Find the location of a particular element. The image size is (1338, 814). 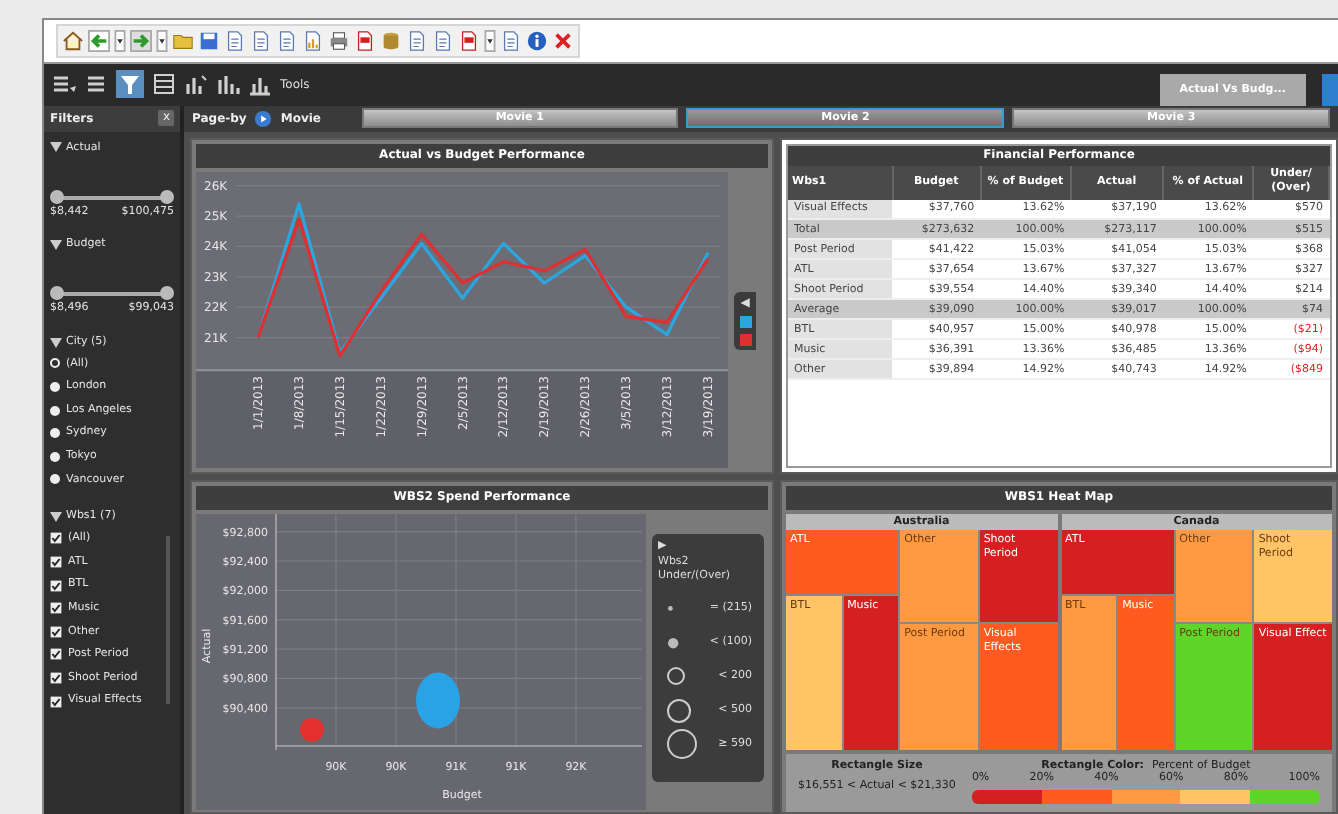

folder-icon is located at coordinates (183, 40).